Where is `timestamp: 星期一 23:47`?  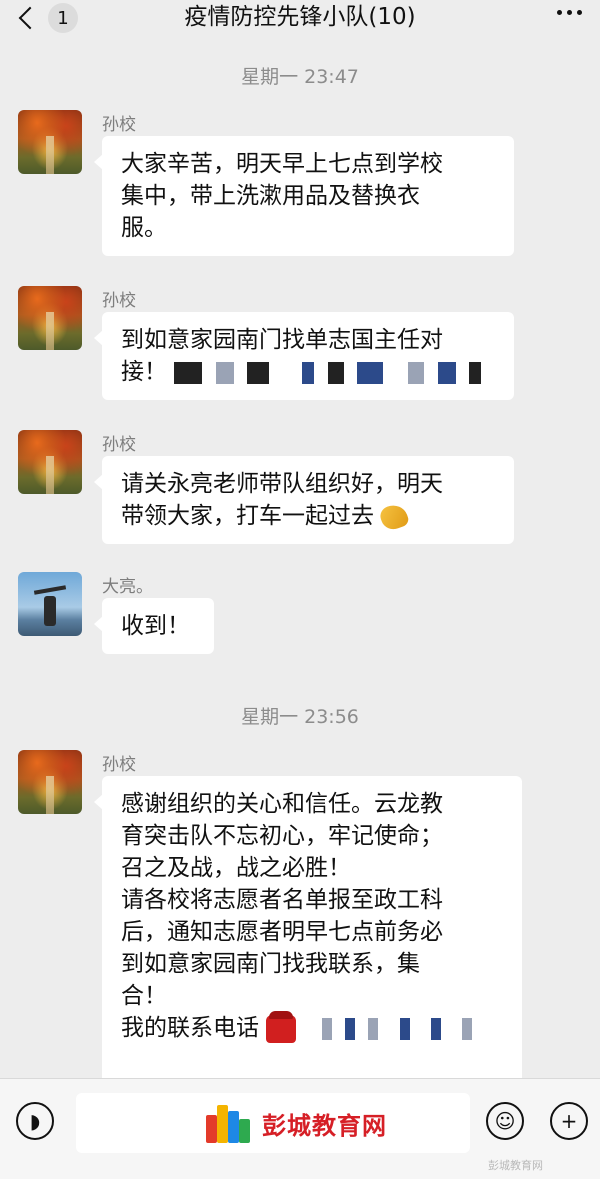
timestamp: 星期一 23:47 is located at coordinates (300, 77).